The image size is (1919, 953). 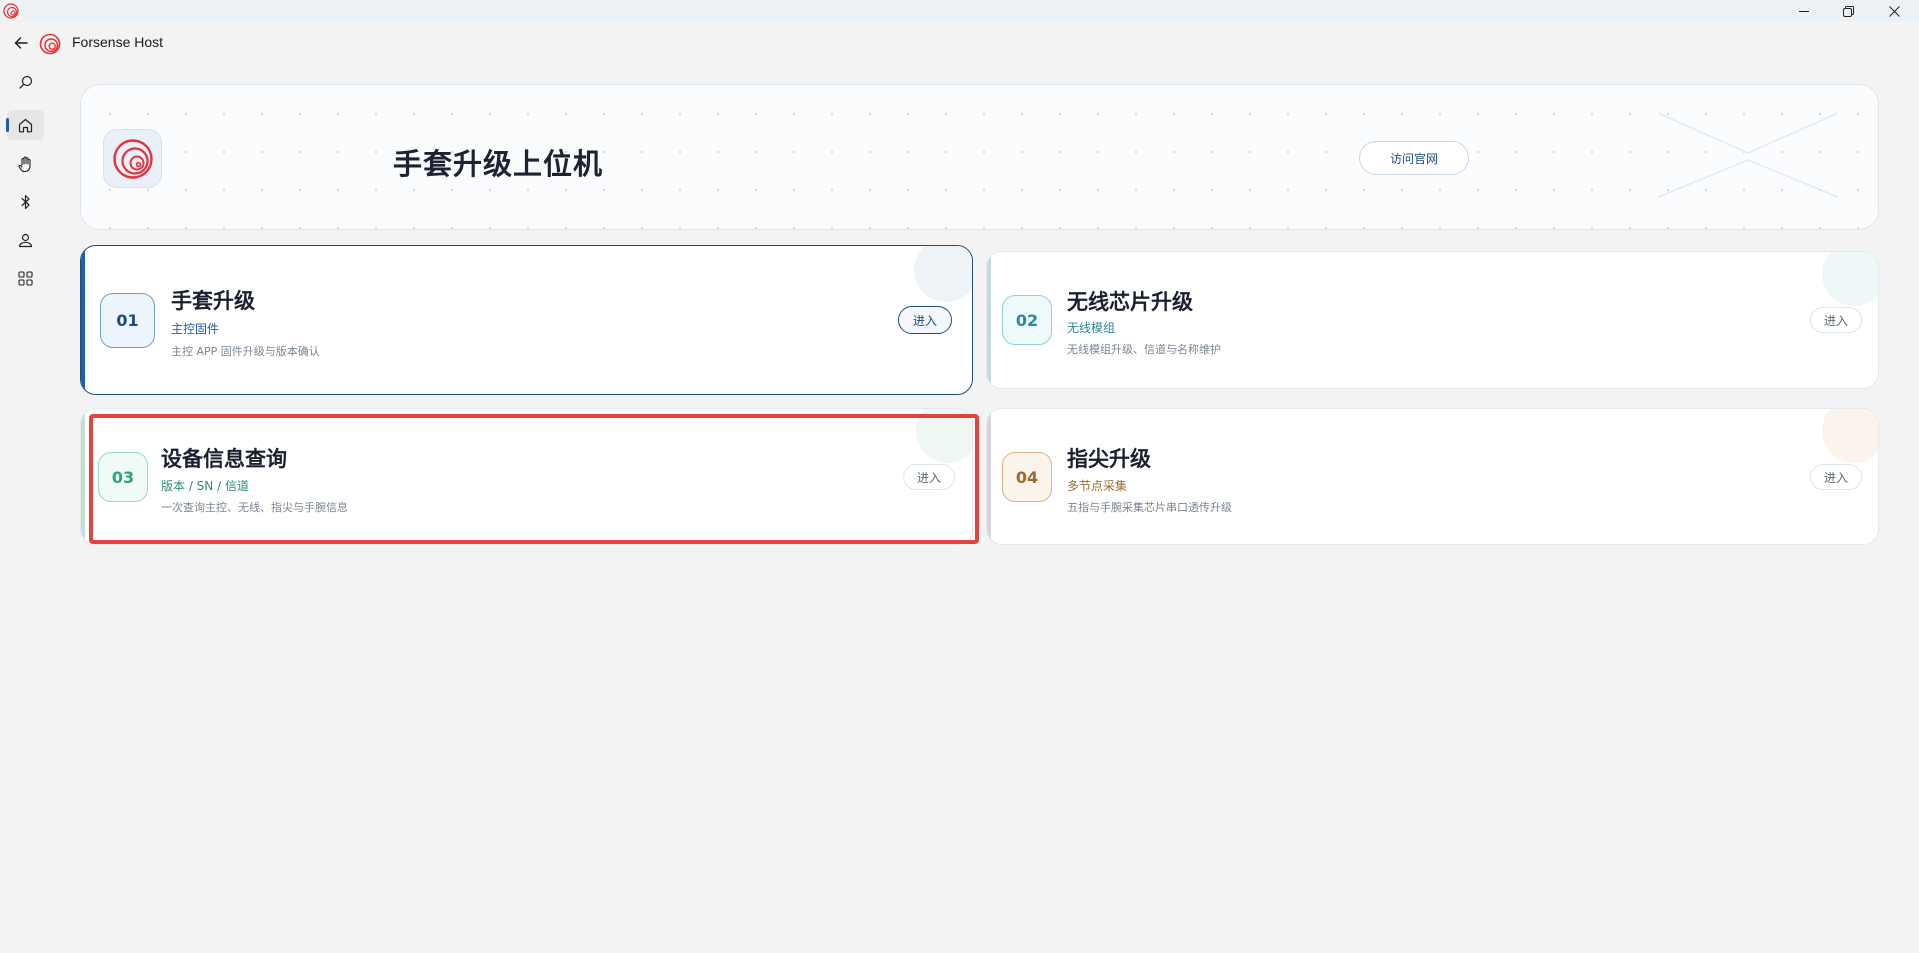 What do you see at coordinates (205, 486) in the screenshot?
I see `card-subtitle: 版本 / SN / 信道` at bounding box center [205, 486].